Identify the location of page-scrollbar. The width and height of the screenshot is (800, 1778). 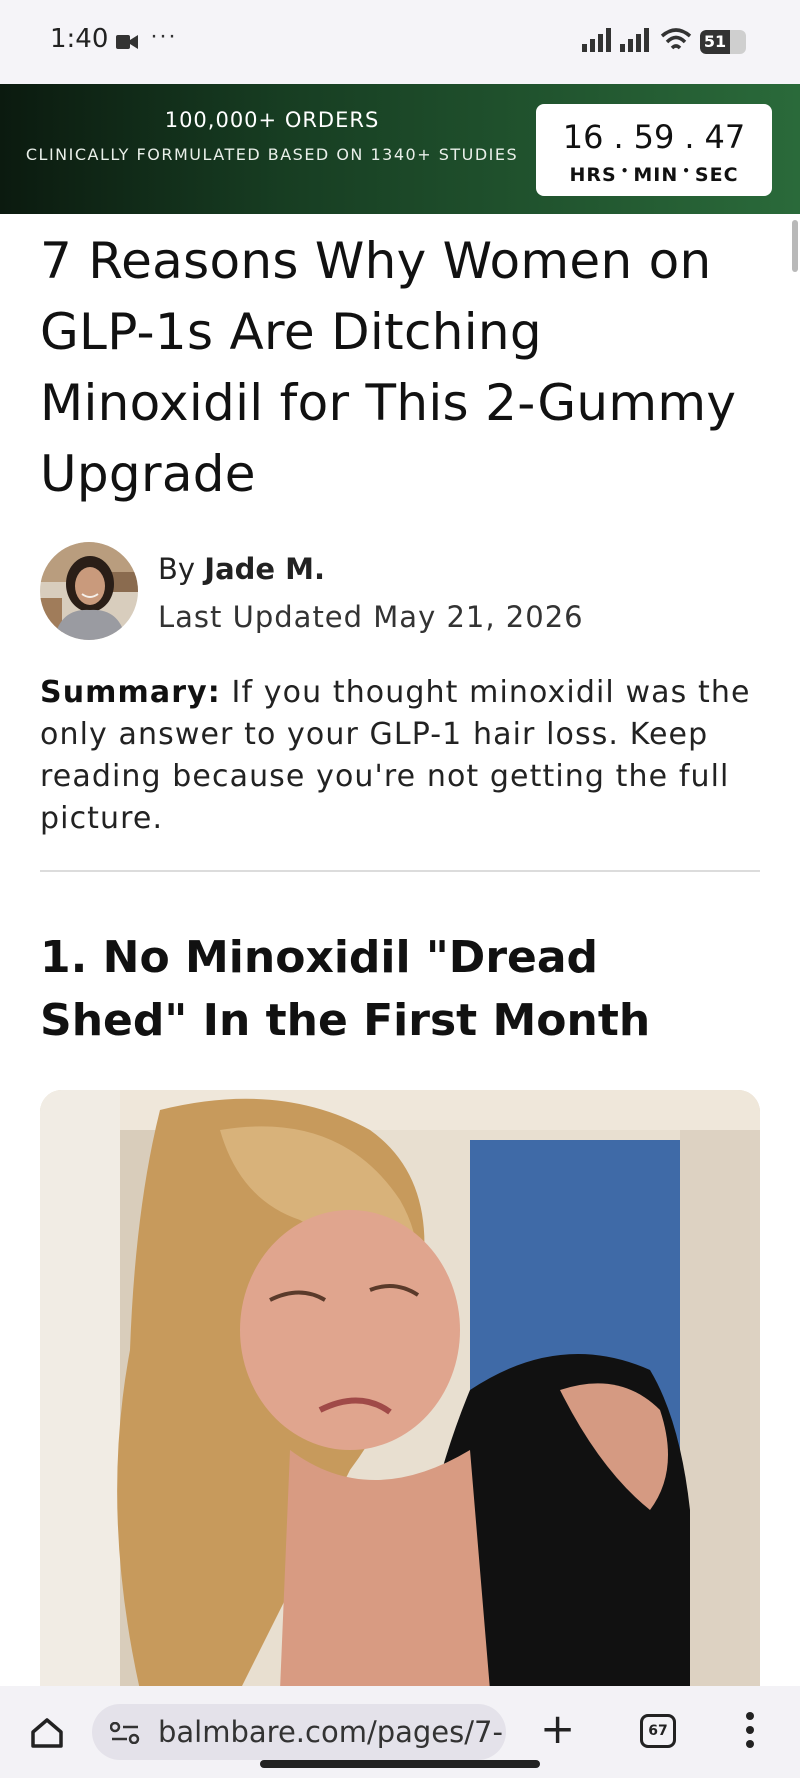
(795, 246).